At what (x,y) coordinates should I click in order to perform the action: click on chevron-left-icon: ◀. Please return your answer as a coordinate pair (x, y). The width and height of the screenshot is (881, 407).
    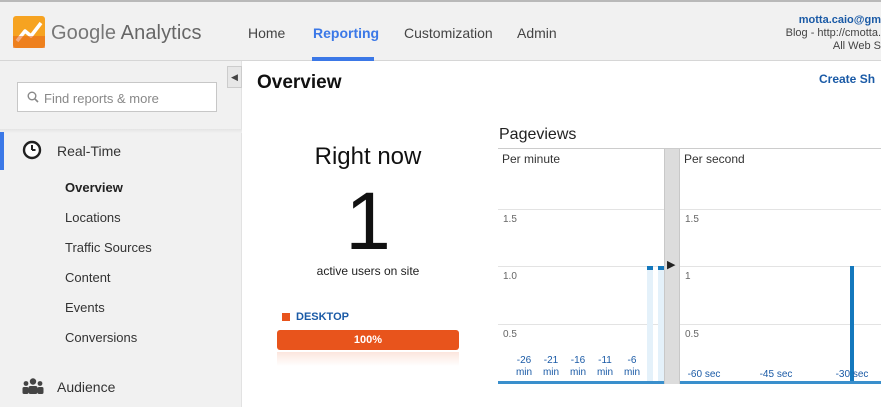
    Looking at the image, I should click on (234, 77).